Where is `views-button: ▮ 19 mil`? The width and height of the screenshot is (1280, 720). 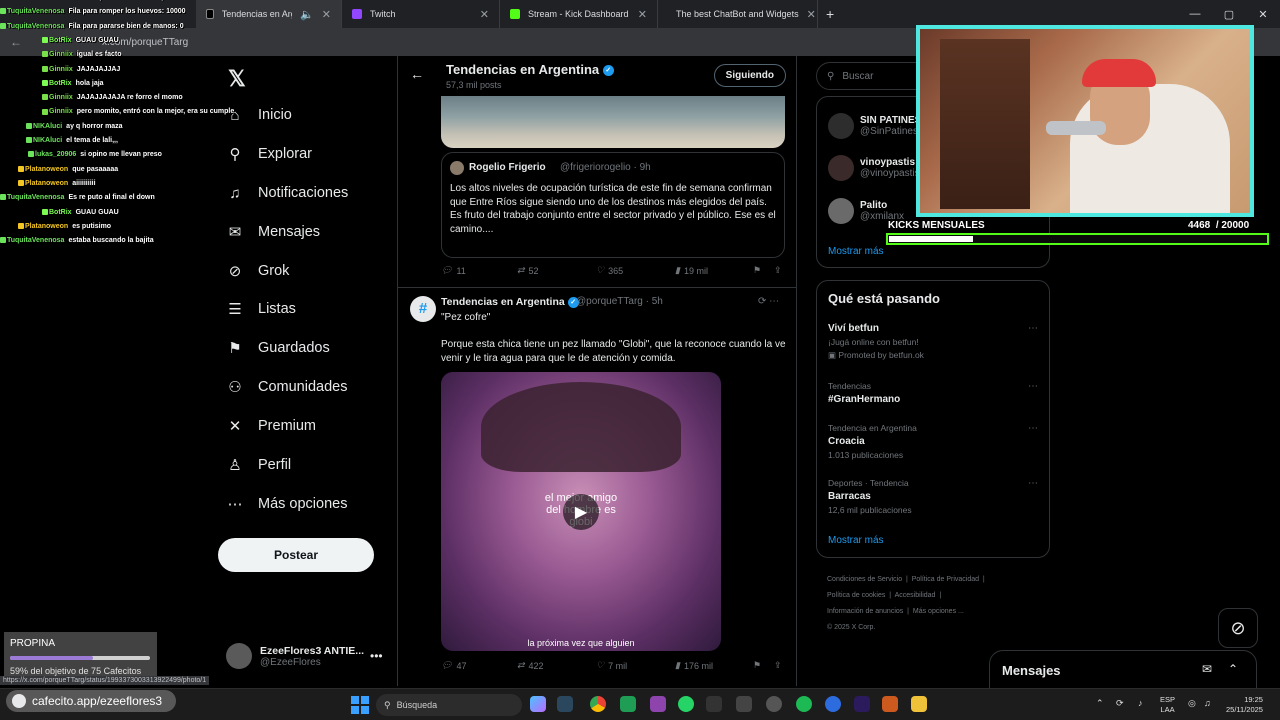 views-button: ▮ 19 mil is located at coordinates (691, 270).